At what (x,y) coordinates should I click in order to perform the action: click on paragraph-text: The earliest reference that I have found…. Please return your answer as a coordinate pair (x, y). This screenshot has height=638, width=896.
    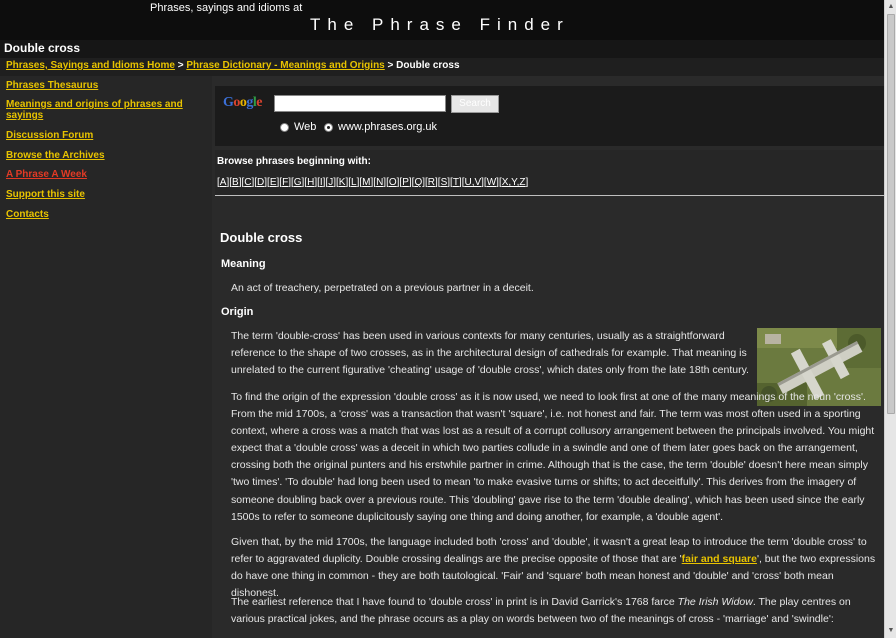
    Looking at the image, I should click on (454, 602).